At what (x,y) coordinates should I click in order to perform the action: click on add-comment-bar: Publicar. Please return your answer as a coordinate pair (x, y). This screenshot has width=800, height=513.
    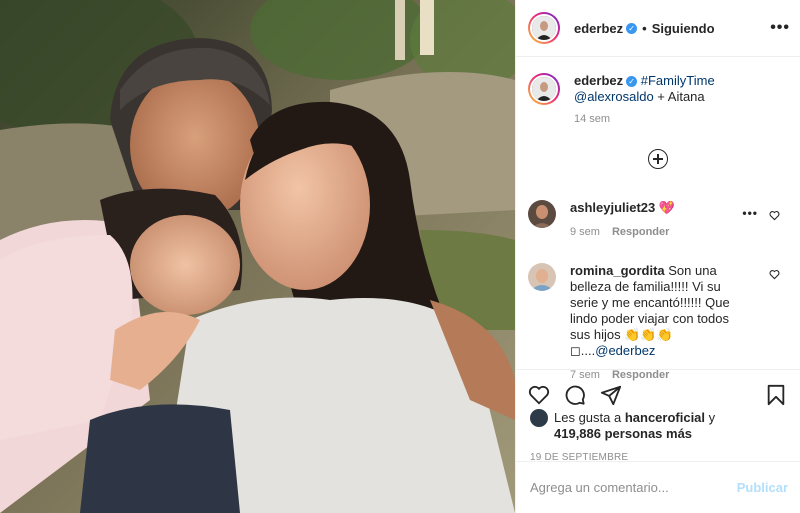
    Looking at the image, I should click on (658, 487).